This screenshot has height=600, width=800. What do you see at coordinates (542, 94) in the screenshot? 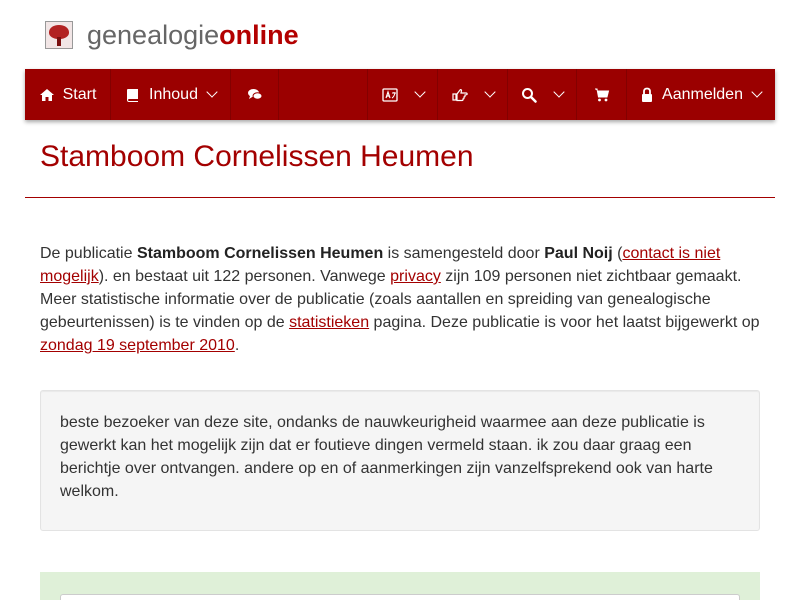
I see `nav-search` at bounding box center [542, 94].